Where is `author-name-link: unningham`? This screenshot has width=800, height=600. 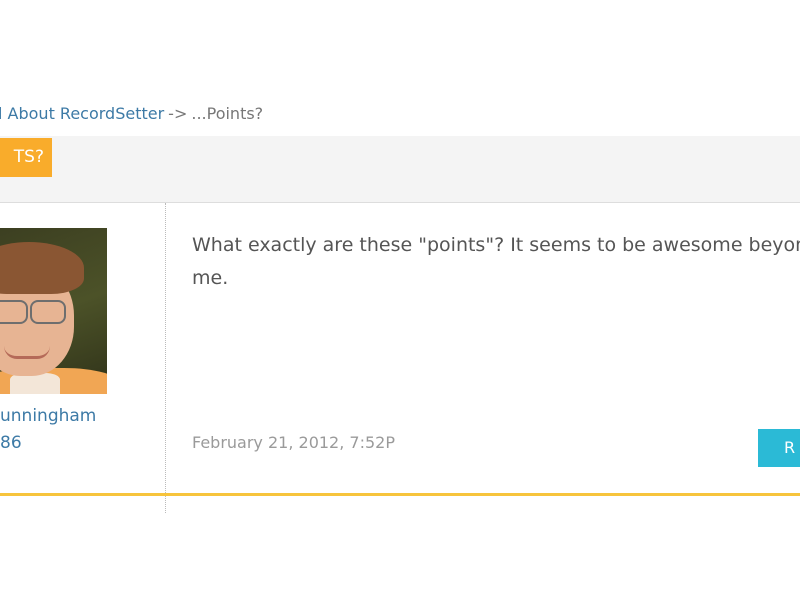 author-name-link: unningham is located at coordinates (48, 416).